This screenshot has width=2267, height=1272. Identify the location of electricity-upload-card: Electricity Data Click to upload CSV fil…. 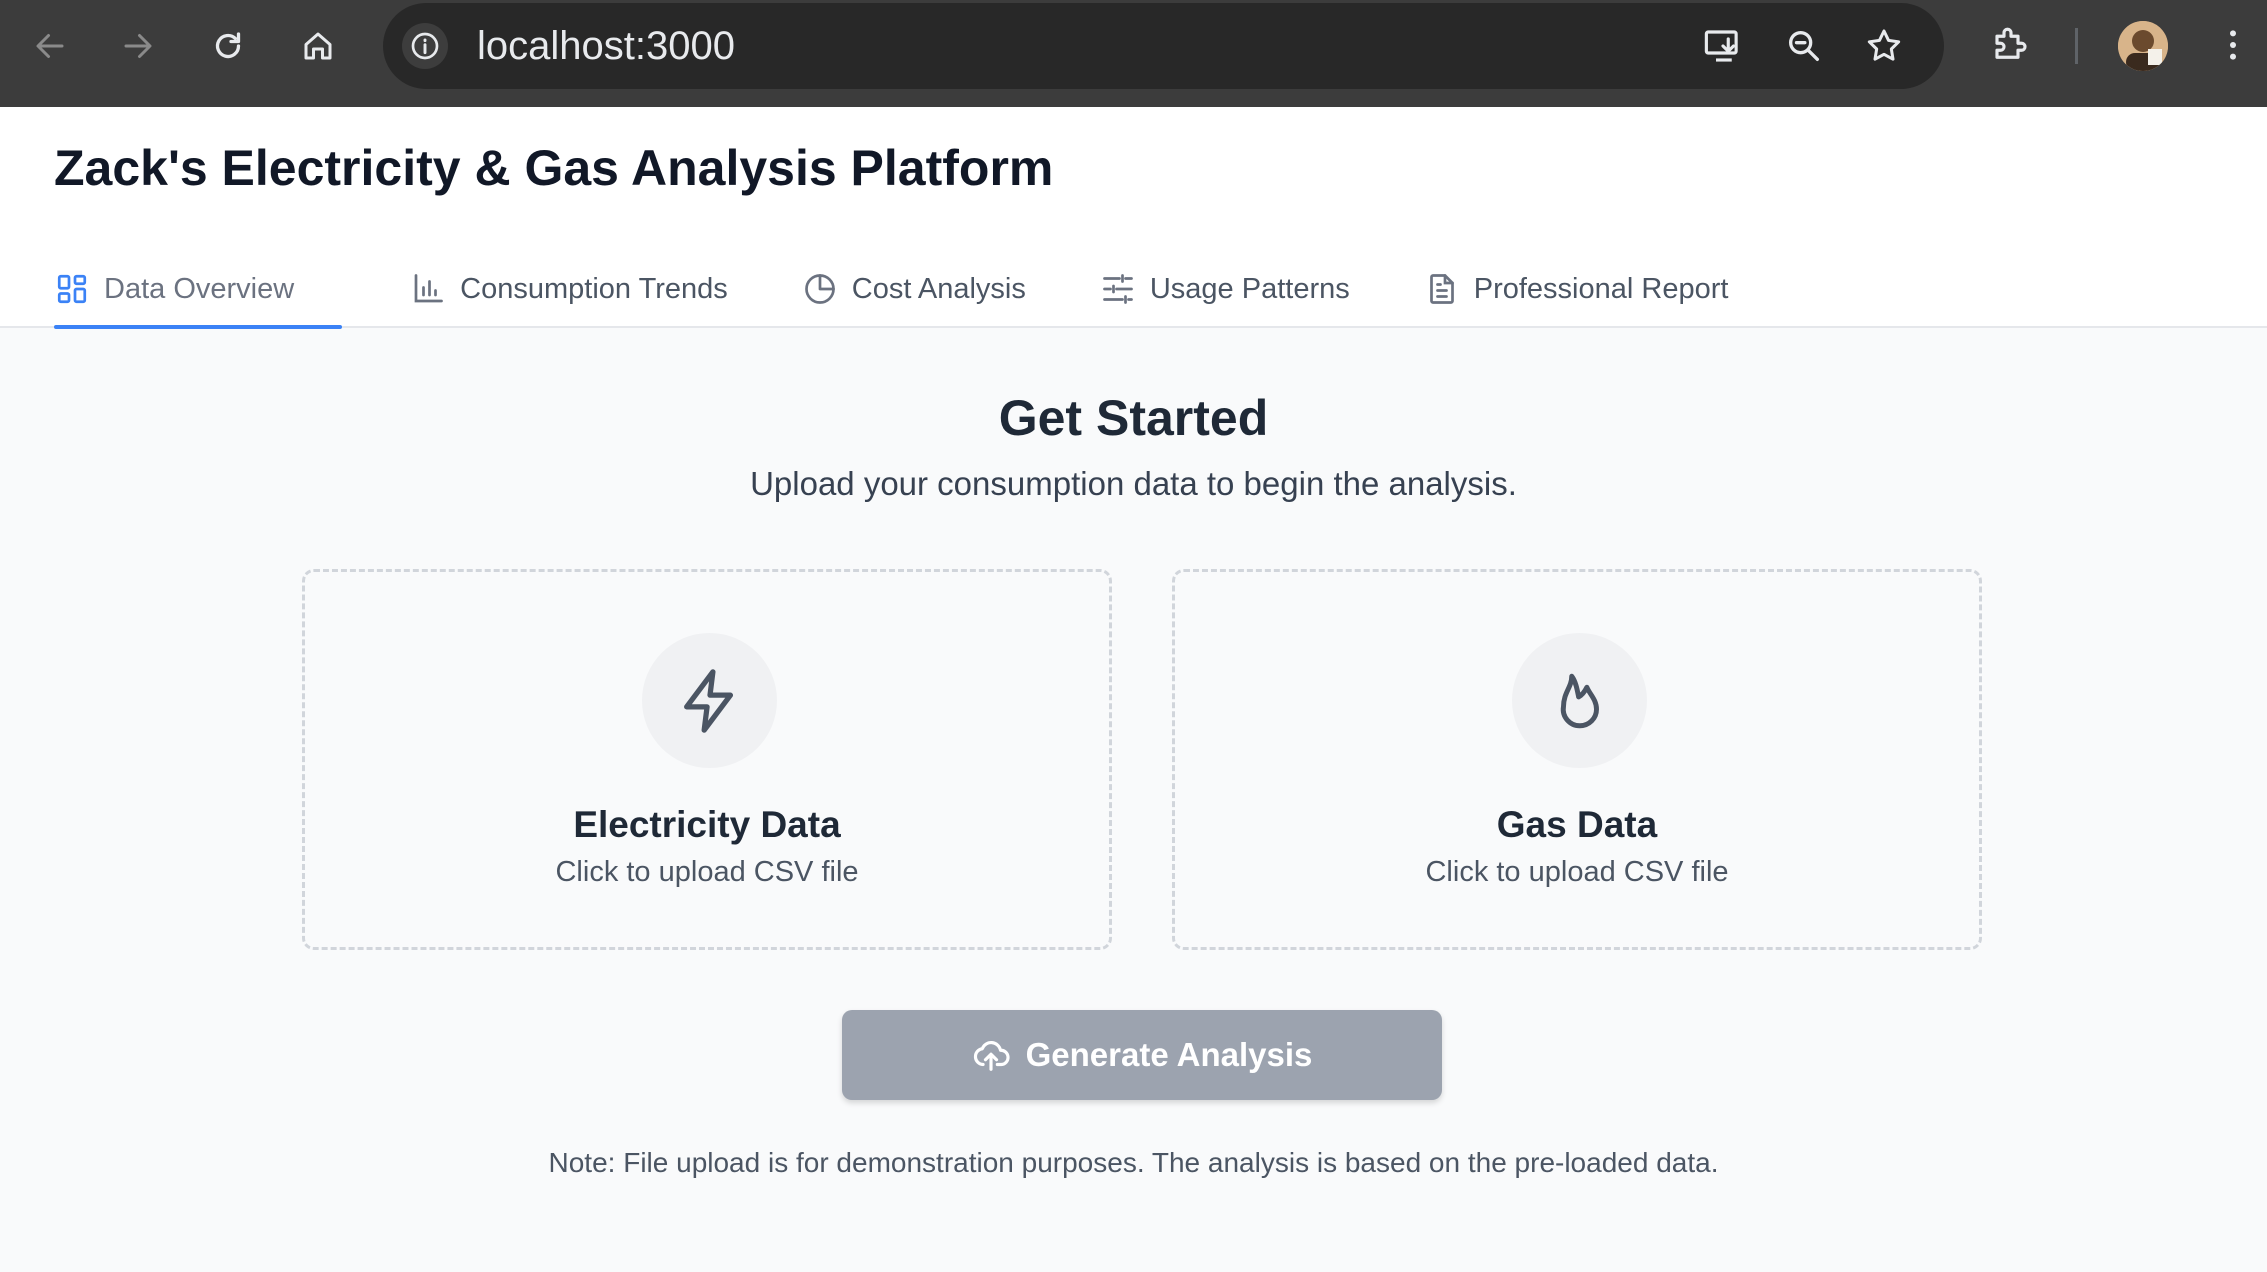
(707, 759).